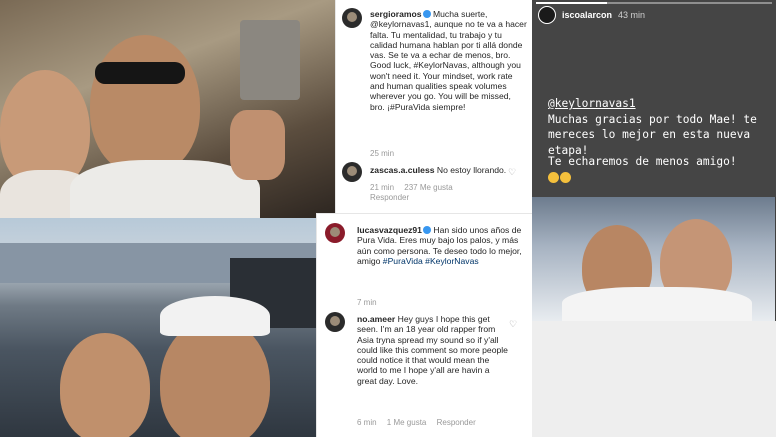  Describe the element at coordinates (105, 385) in the screenshot. I see `person-left` at that location.